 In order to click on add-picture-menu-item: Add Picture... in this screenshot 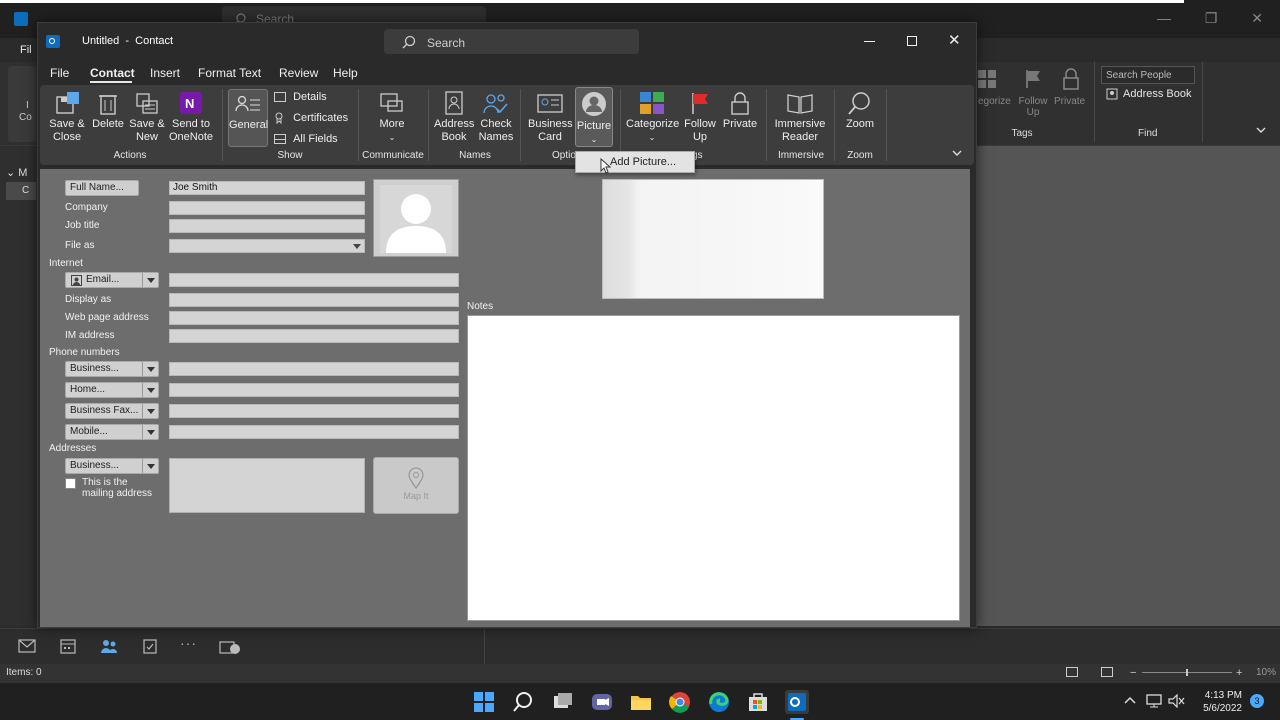, I will do `click(635, 162)`.